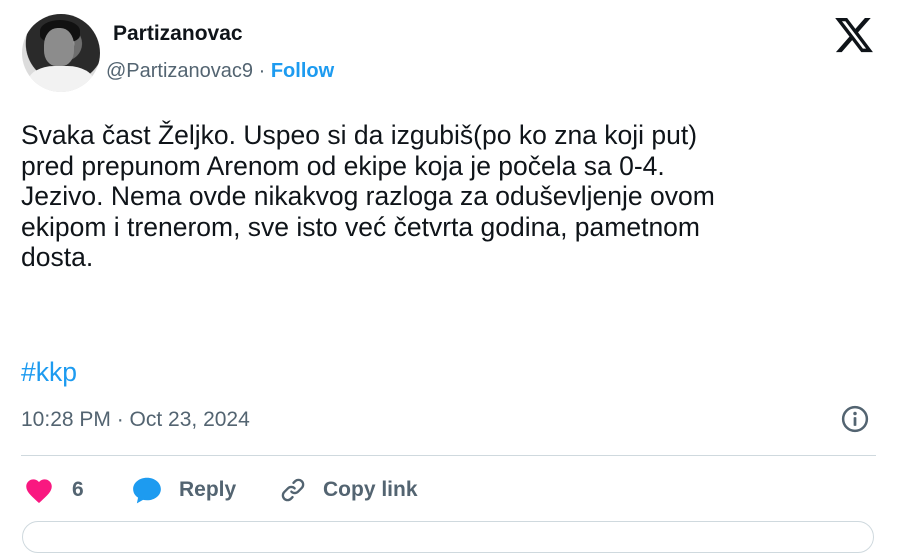  Describe the element at coordinates (370, 489) in the screenshot. I see `copy-link-label: Copy link` at that location.